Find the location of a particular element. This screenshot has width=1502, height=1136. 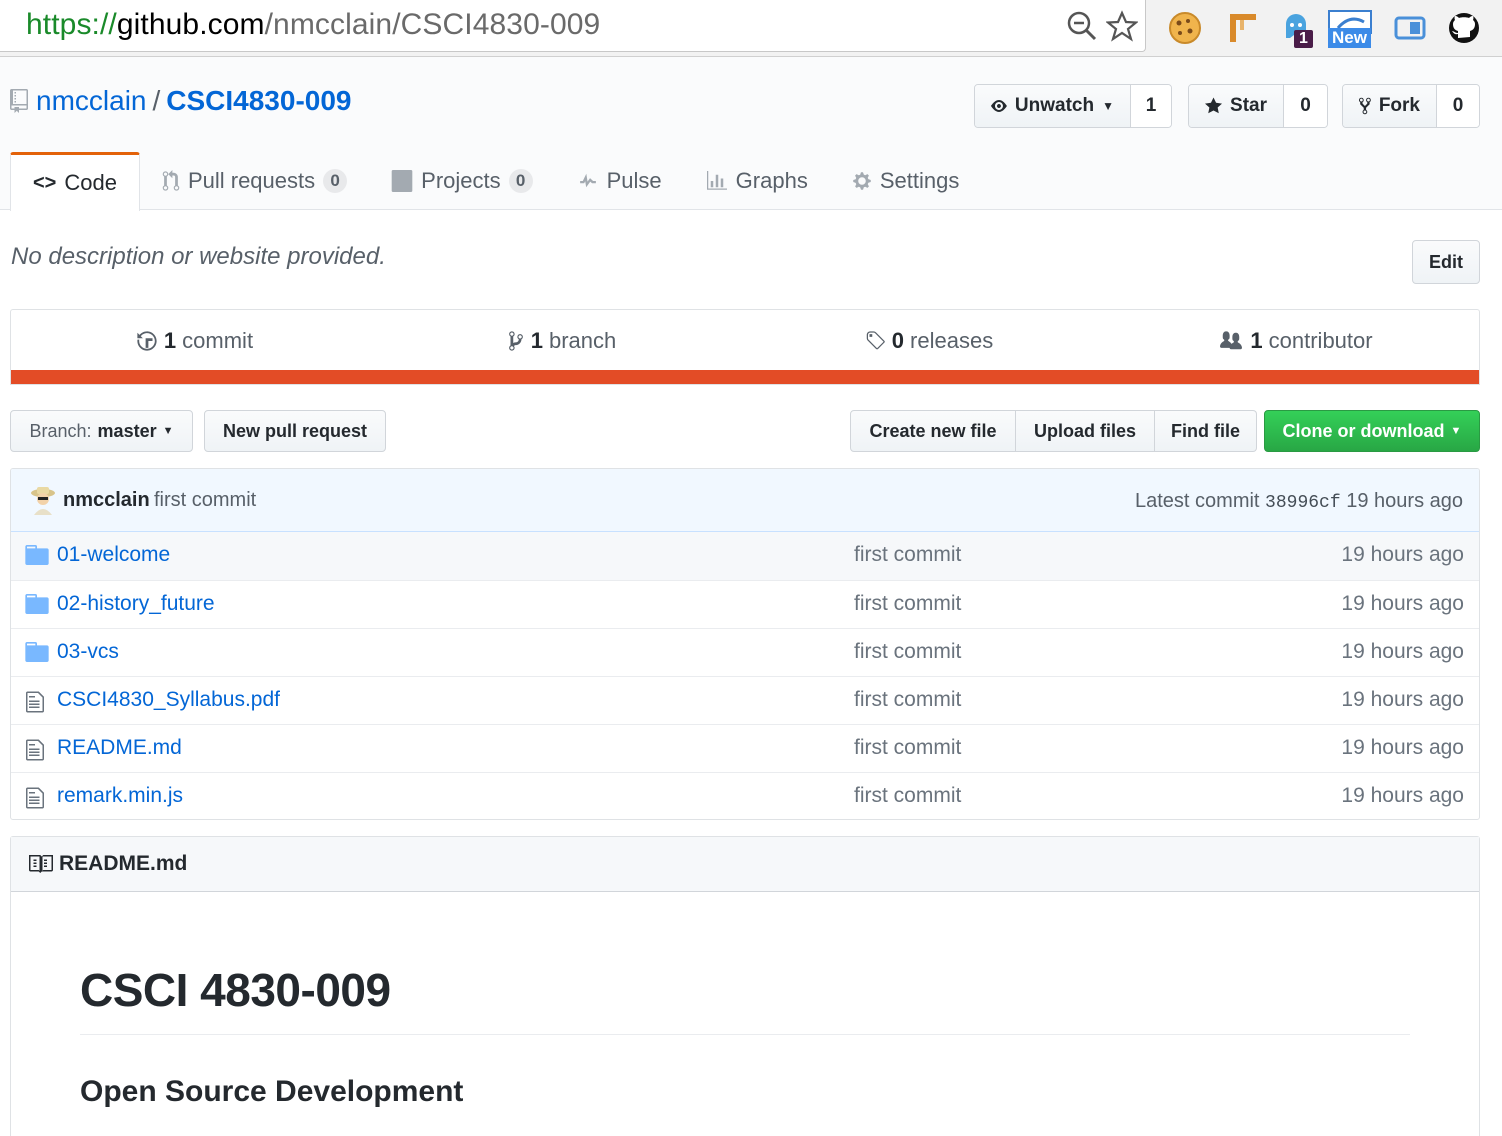

branches-link: 1 branch is located at coordinates (561, 340).